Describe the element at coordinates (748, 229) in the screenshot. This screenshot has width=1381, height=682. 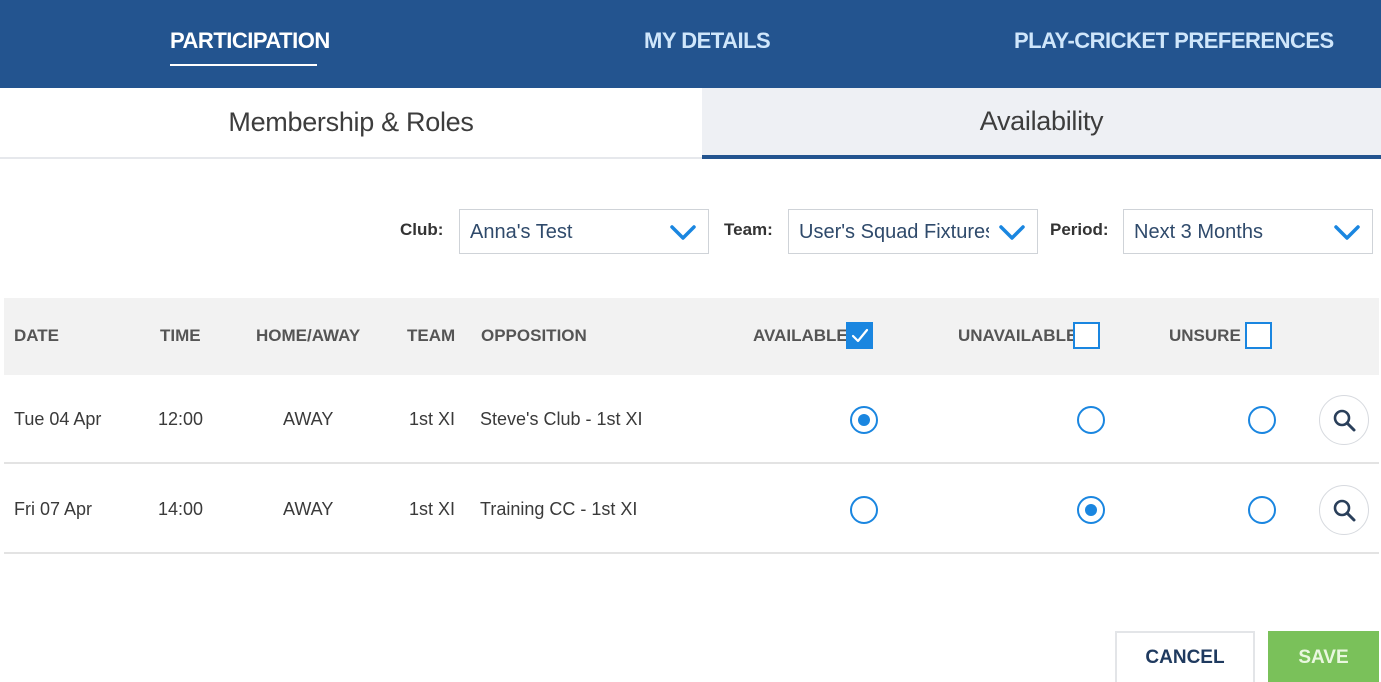
I see `team-label: Team:` at that location.